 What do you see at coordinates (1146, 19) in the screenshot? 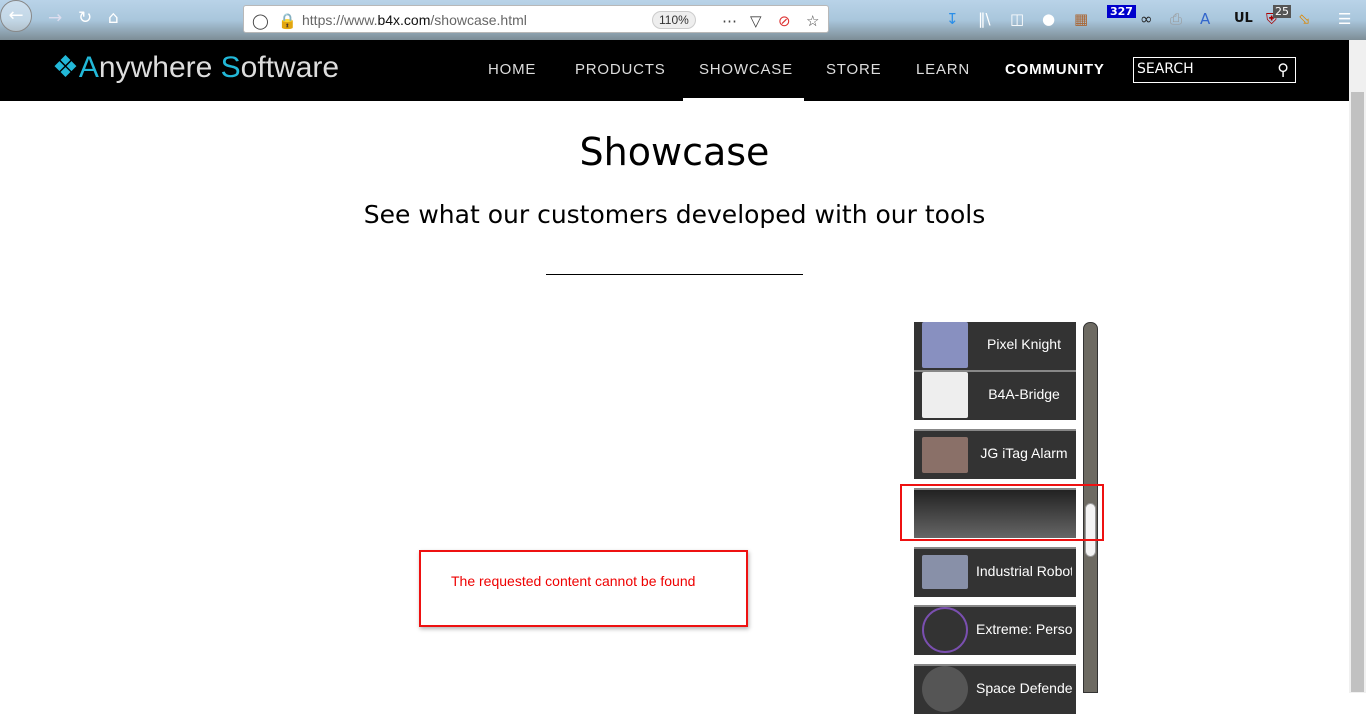
I see `link-icon: ∞` at bounding box center [1146, 19].